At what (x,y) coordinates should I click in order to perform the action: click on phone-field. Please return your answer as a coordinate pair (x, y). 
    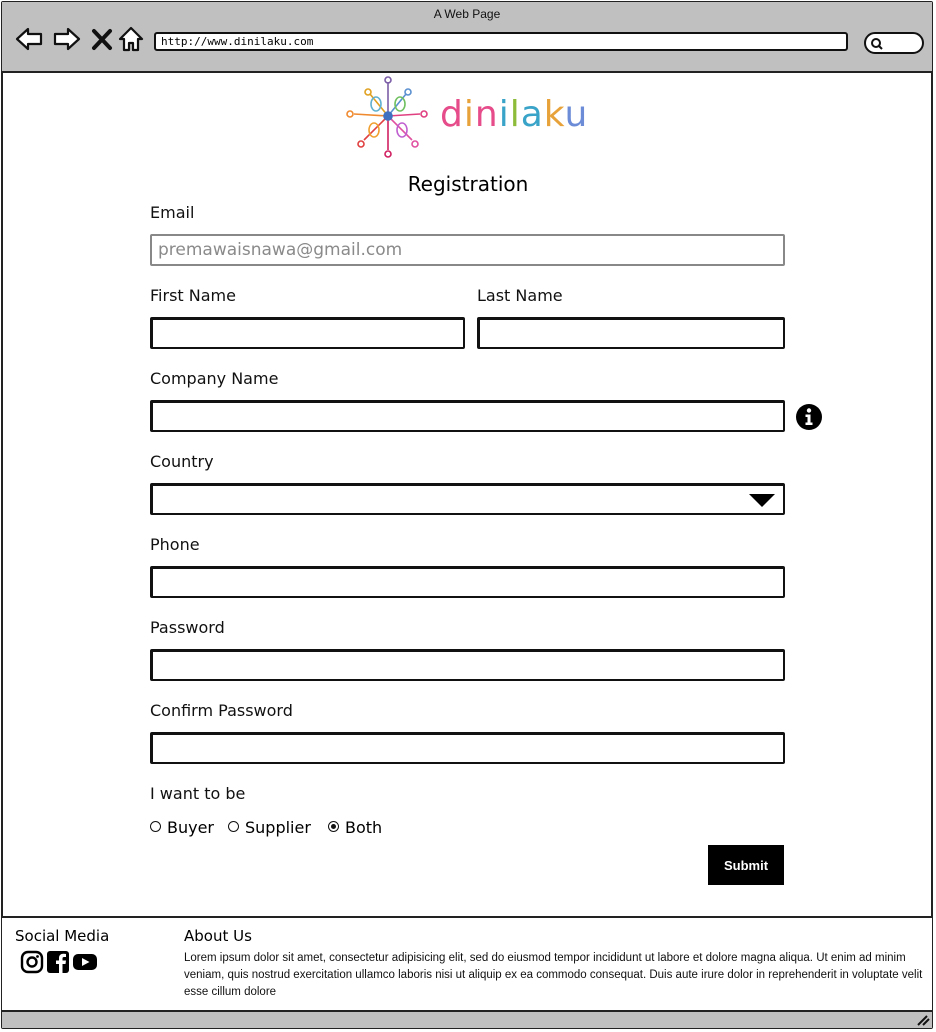
    Looking at the image, I should click on (467, 582).